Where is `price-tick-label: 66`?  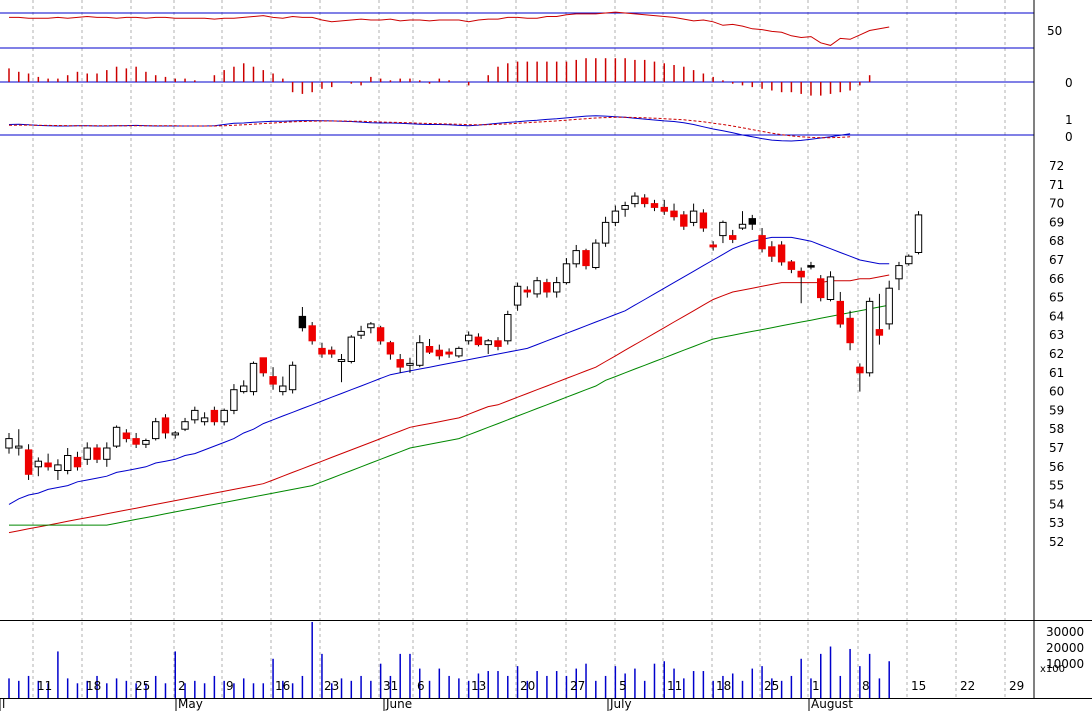 price-tick-label: 66 is located at coordinates (1056, 279).